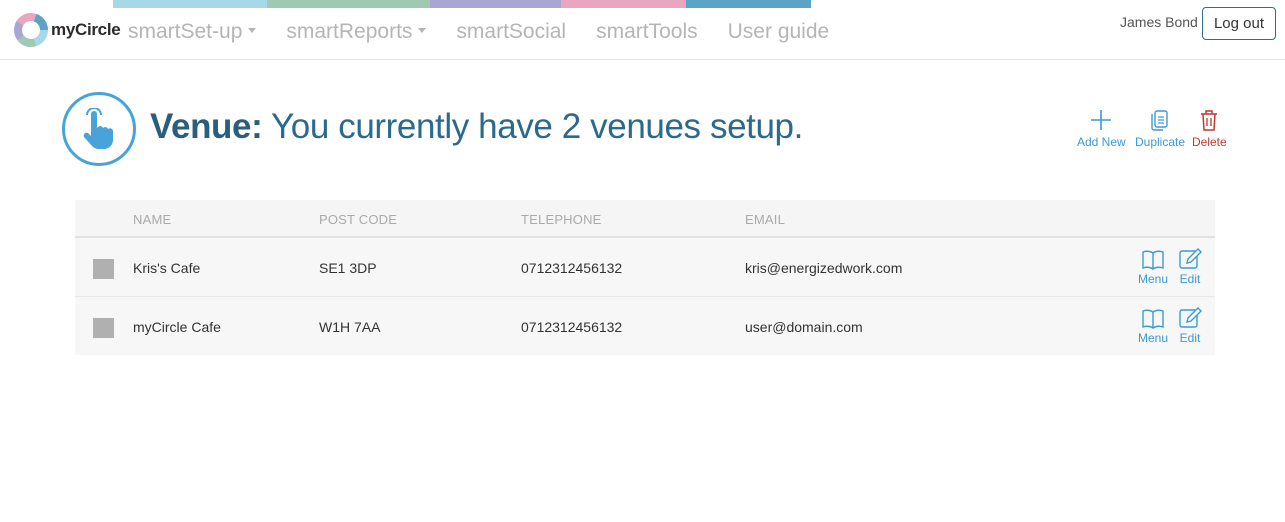 This screenshot has width=1285, height=522. I want to click on table-header: NAME POST CODE TELEPHONE EMAIL, so click(645, 219).